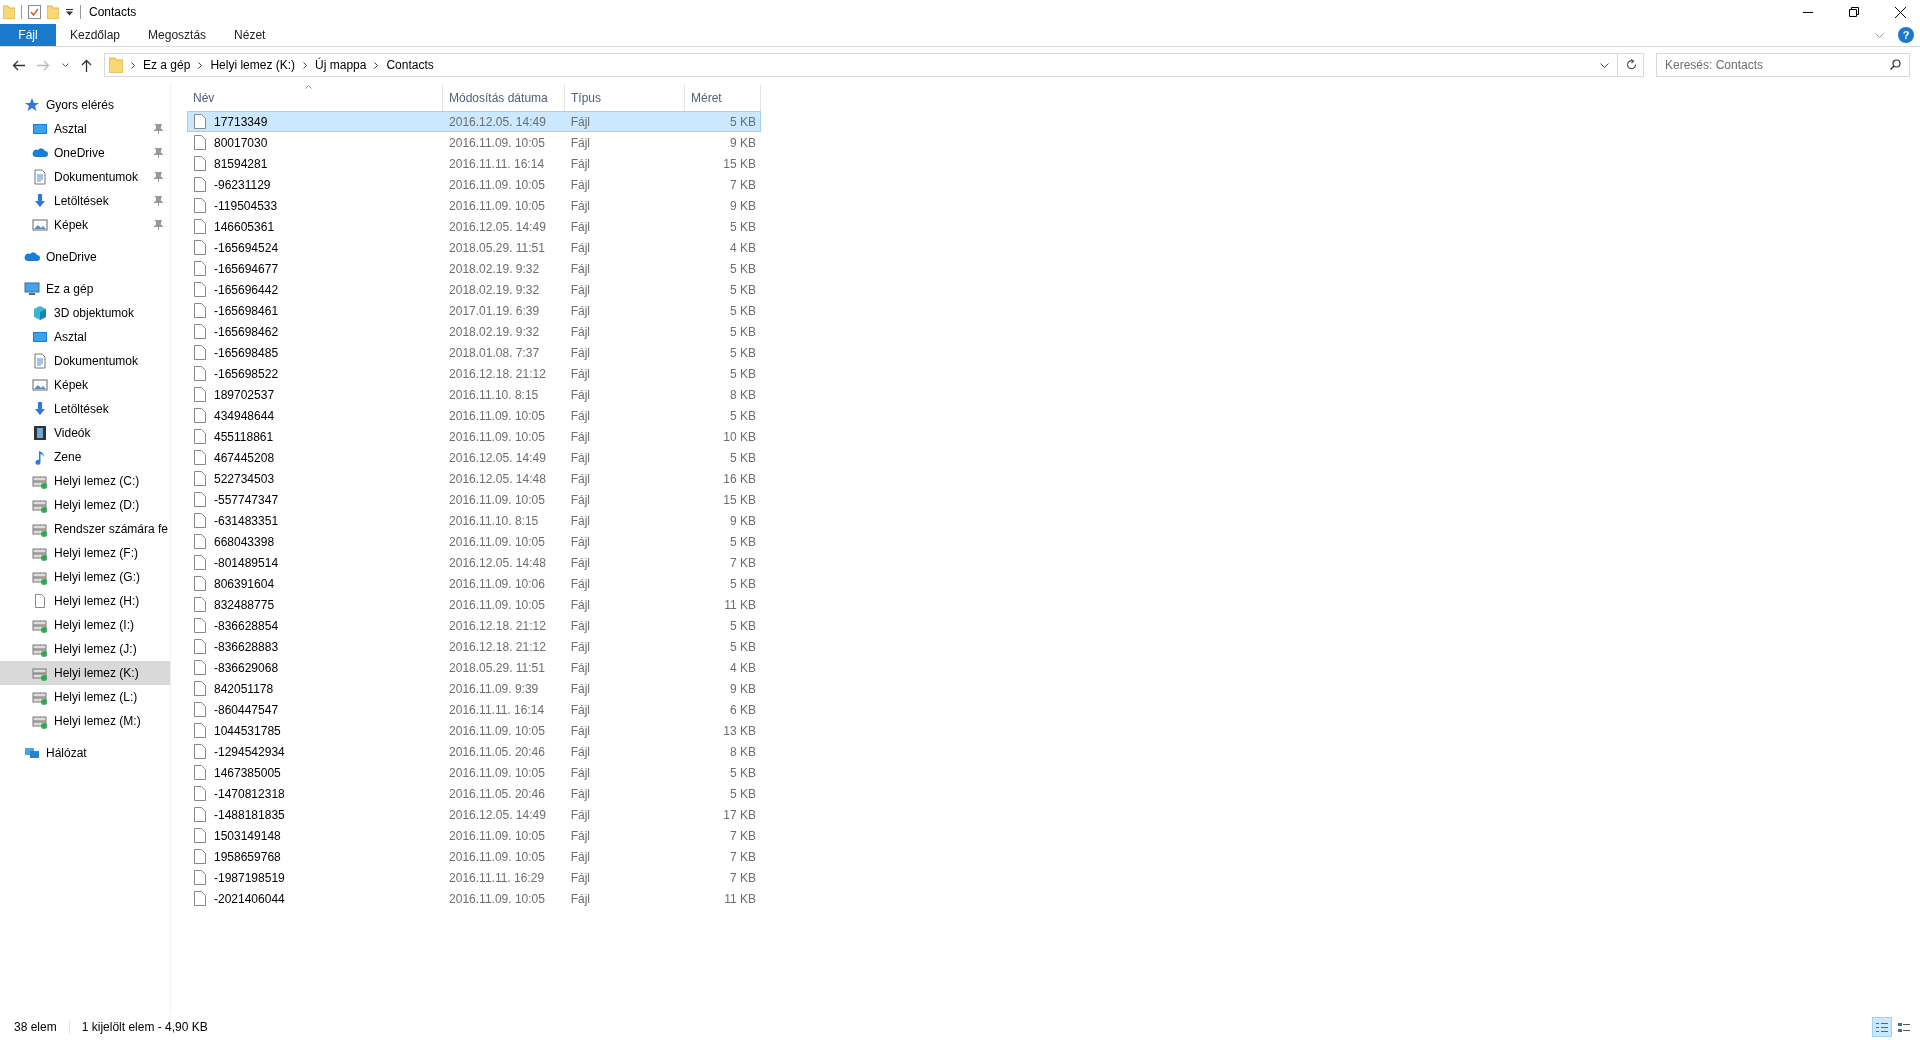 The height and width of the screenshot is (1040, 1920). What do you see at coordinates (85, 753) in the screenshot?
I see `sidebar-item: Hálózat` at bounding box center [85, 753].